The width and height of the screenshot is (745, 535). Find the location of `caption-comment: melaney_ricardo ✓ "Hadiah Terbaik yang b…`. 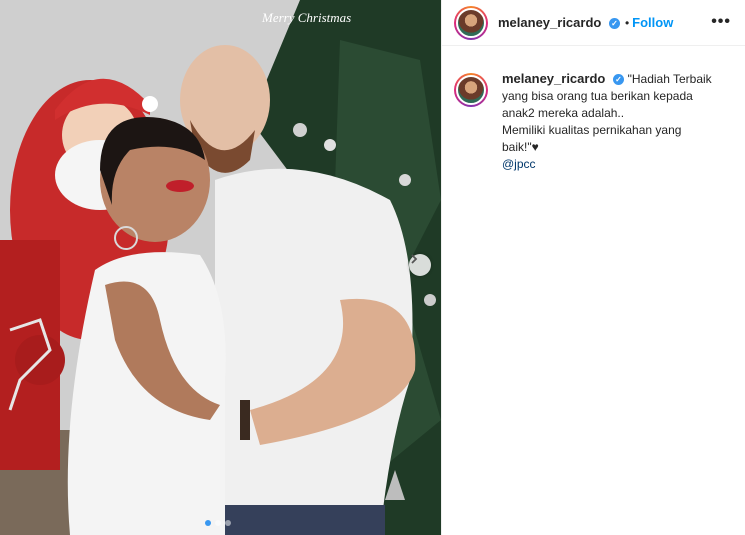

caption-comment: melaney_ricardo ✓ "Hadiah Terbaik yang b… is located at coordinates (593, 109).